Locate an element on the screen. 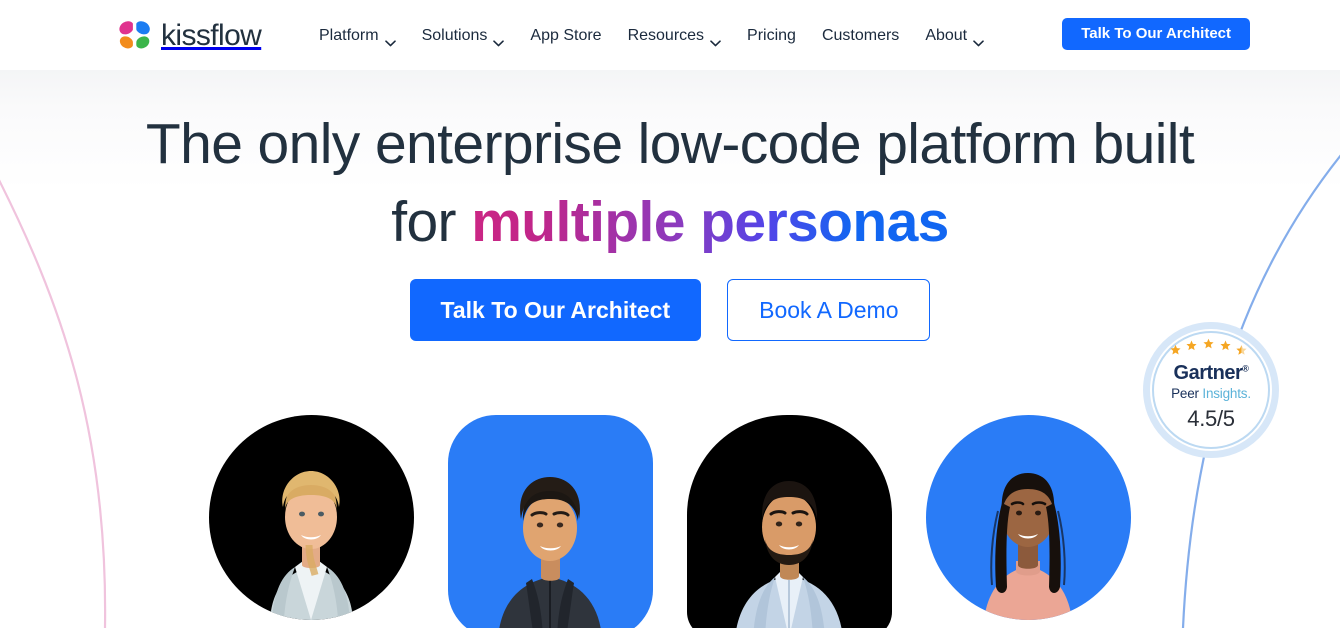  nav-item-label: Resources is located at coordinates (666, 35).